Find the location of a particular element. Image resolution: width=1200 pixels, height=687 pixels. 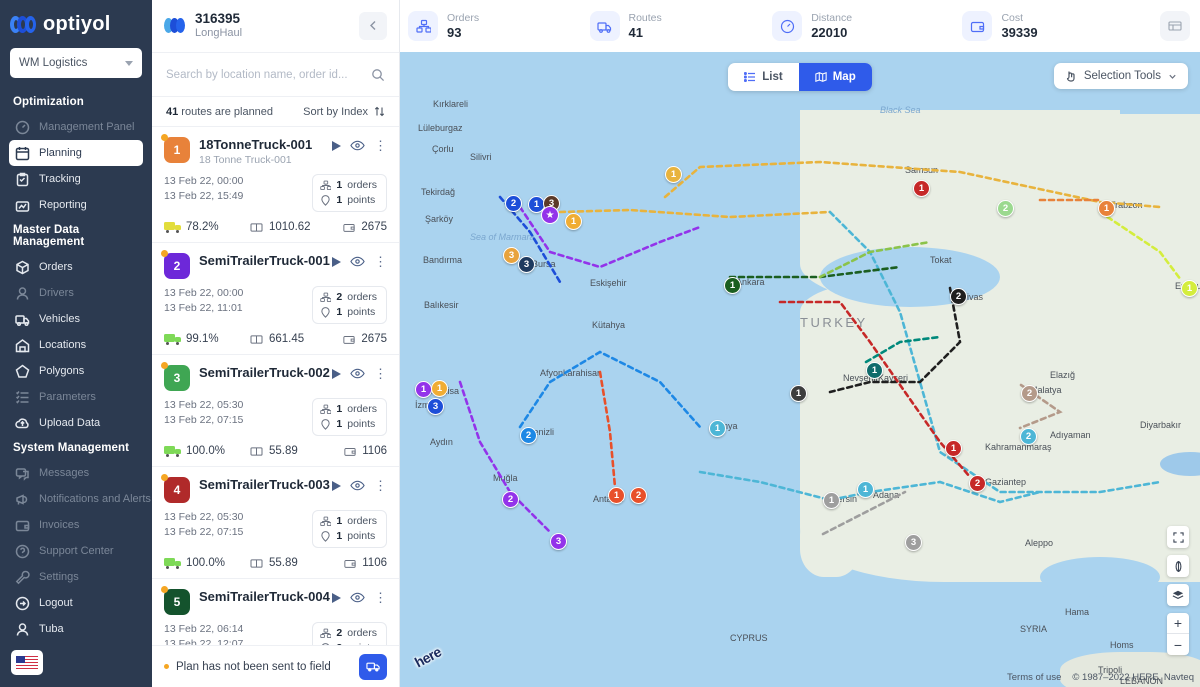

sidebar-item-support-center: Support Center is located at coordinates (76, 551).